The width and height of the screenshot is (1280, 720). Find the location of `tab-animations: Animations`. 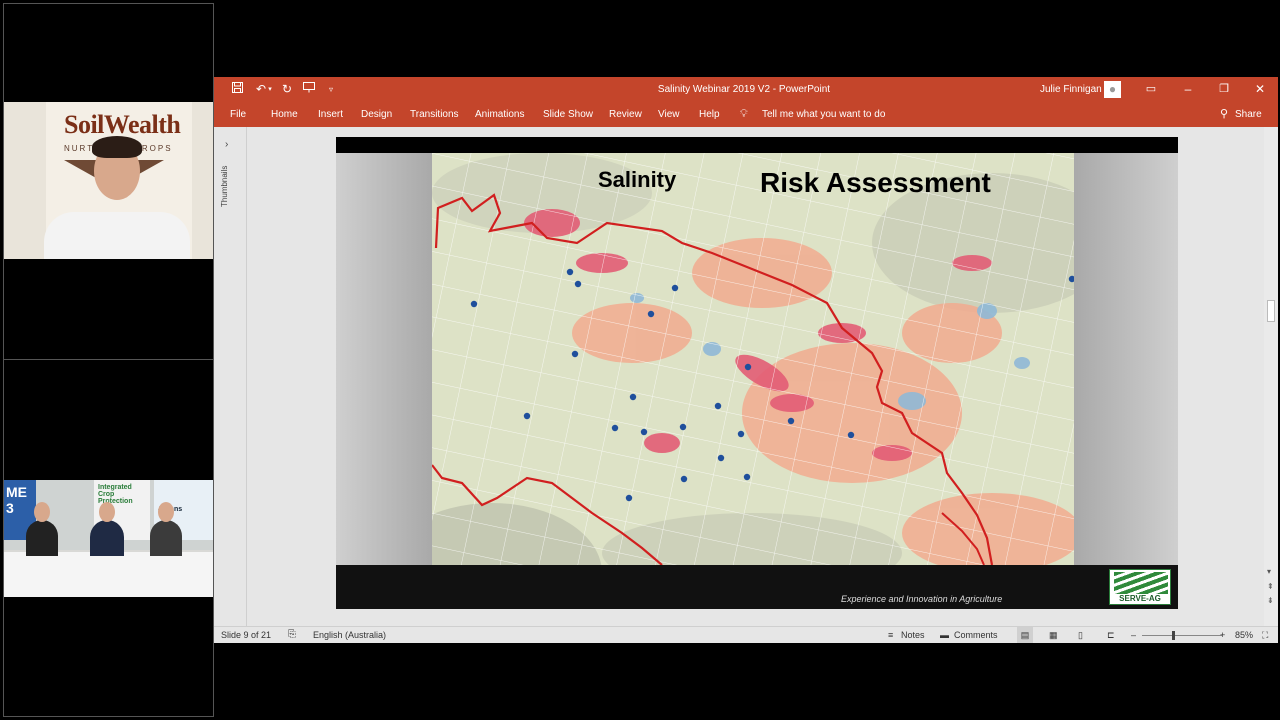

tab-animations: Animations is located at coordinates (499, 114).